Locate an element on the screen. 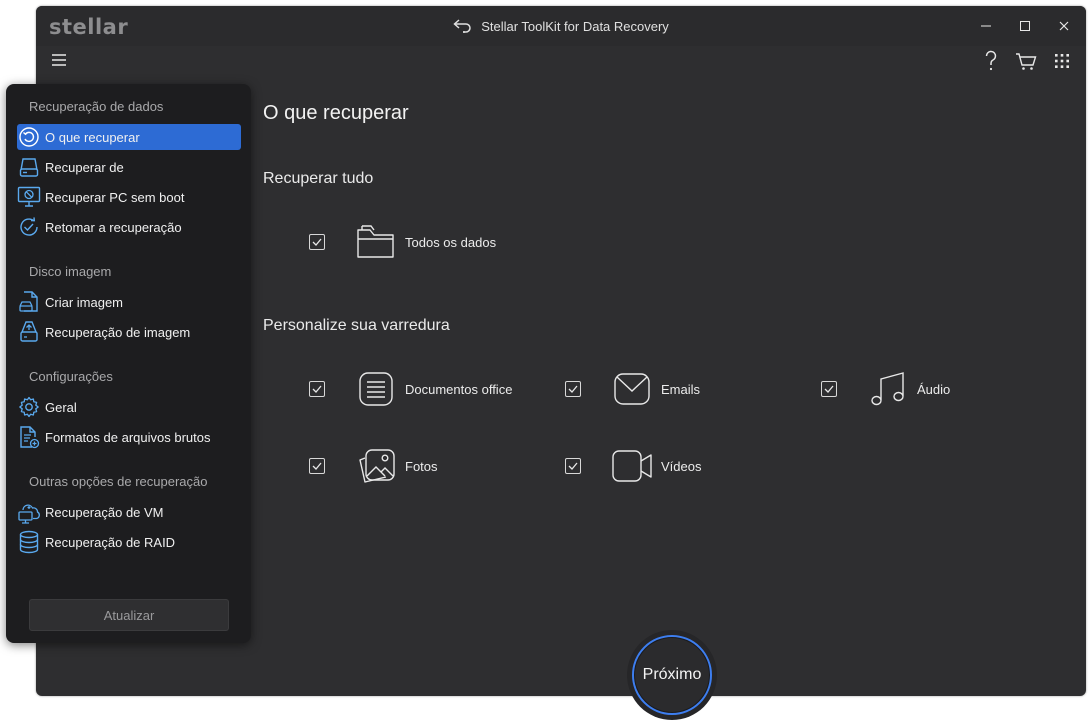 This screenshot has height=723, width=1090. apps-button is located at coordinates (1062, 61).